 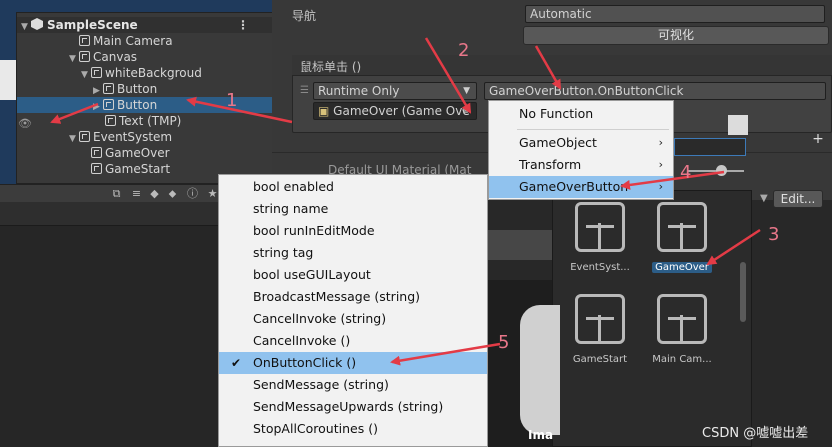 What do you see at coordinates (291, 208) in the screenshot?
I see `menu-item-label: string name` at bounding box center [291, 208].